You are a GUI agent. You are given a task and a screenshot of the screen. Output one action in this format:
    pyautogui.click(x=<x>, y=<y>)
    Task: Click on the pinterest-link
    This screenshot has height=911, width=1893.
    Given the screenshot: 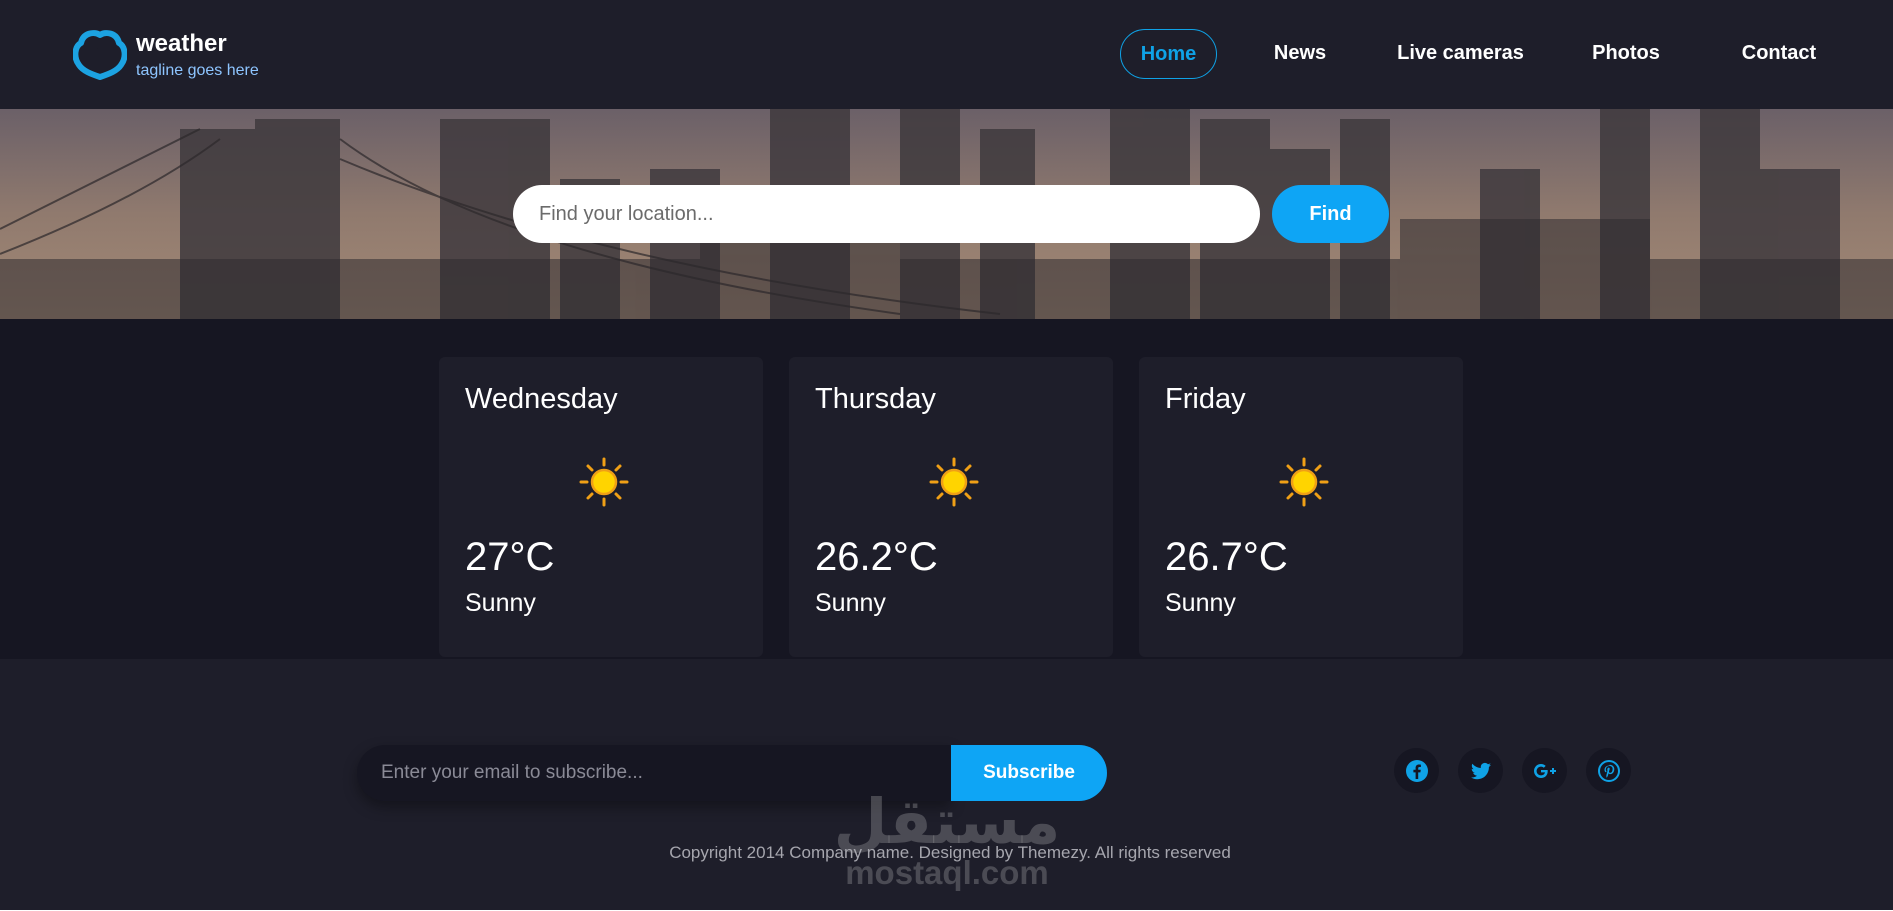 What is the action you would take?
    pyautogui.click(x=1608, y=770)
    